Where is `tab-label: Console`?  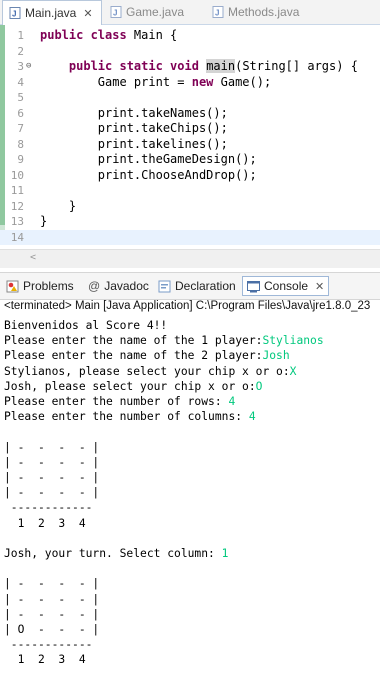 tab-label: Console is located at coordinates (286, 286).